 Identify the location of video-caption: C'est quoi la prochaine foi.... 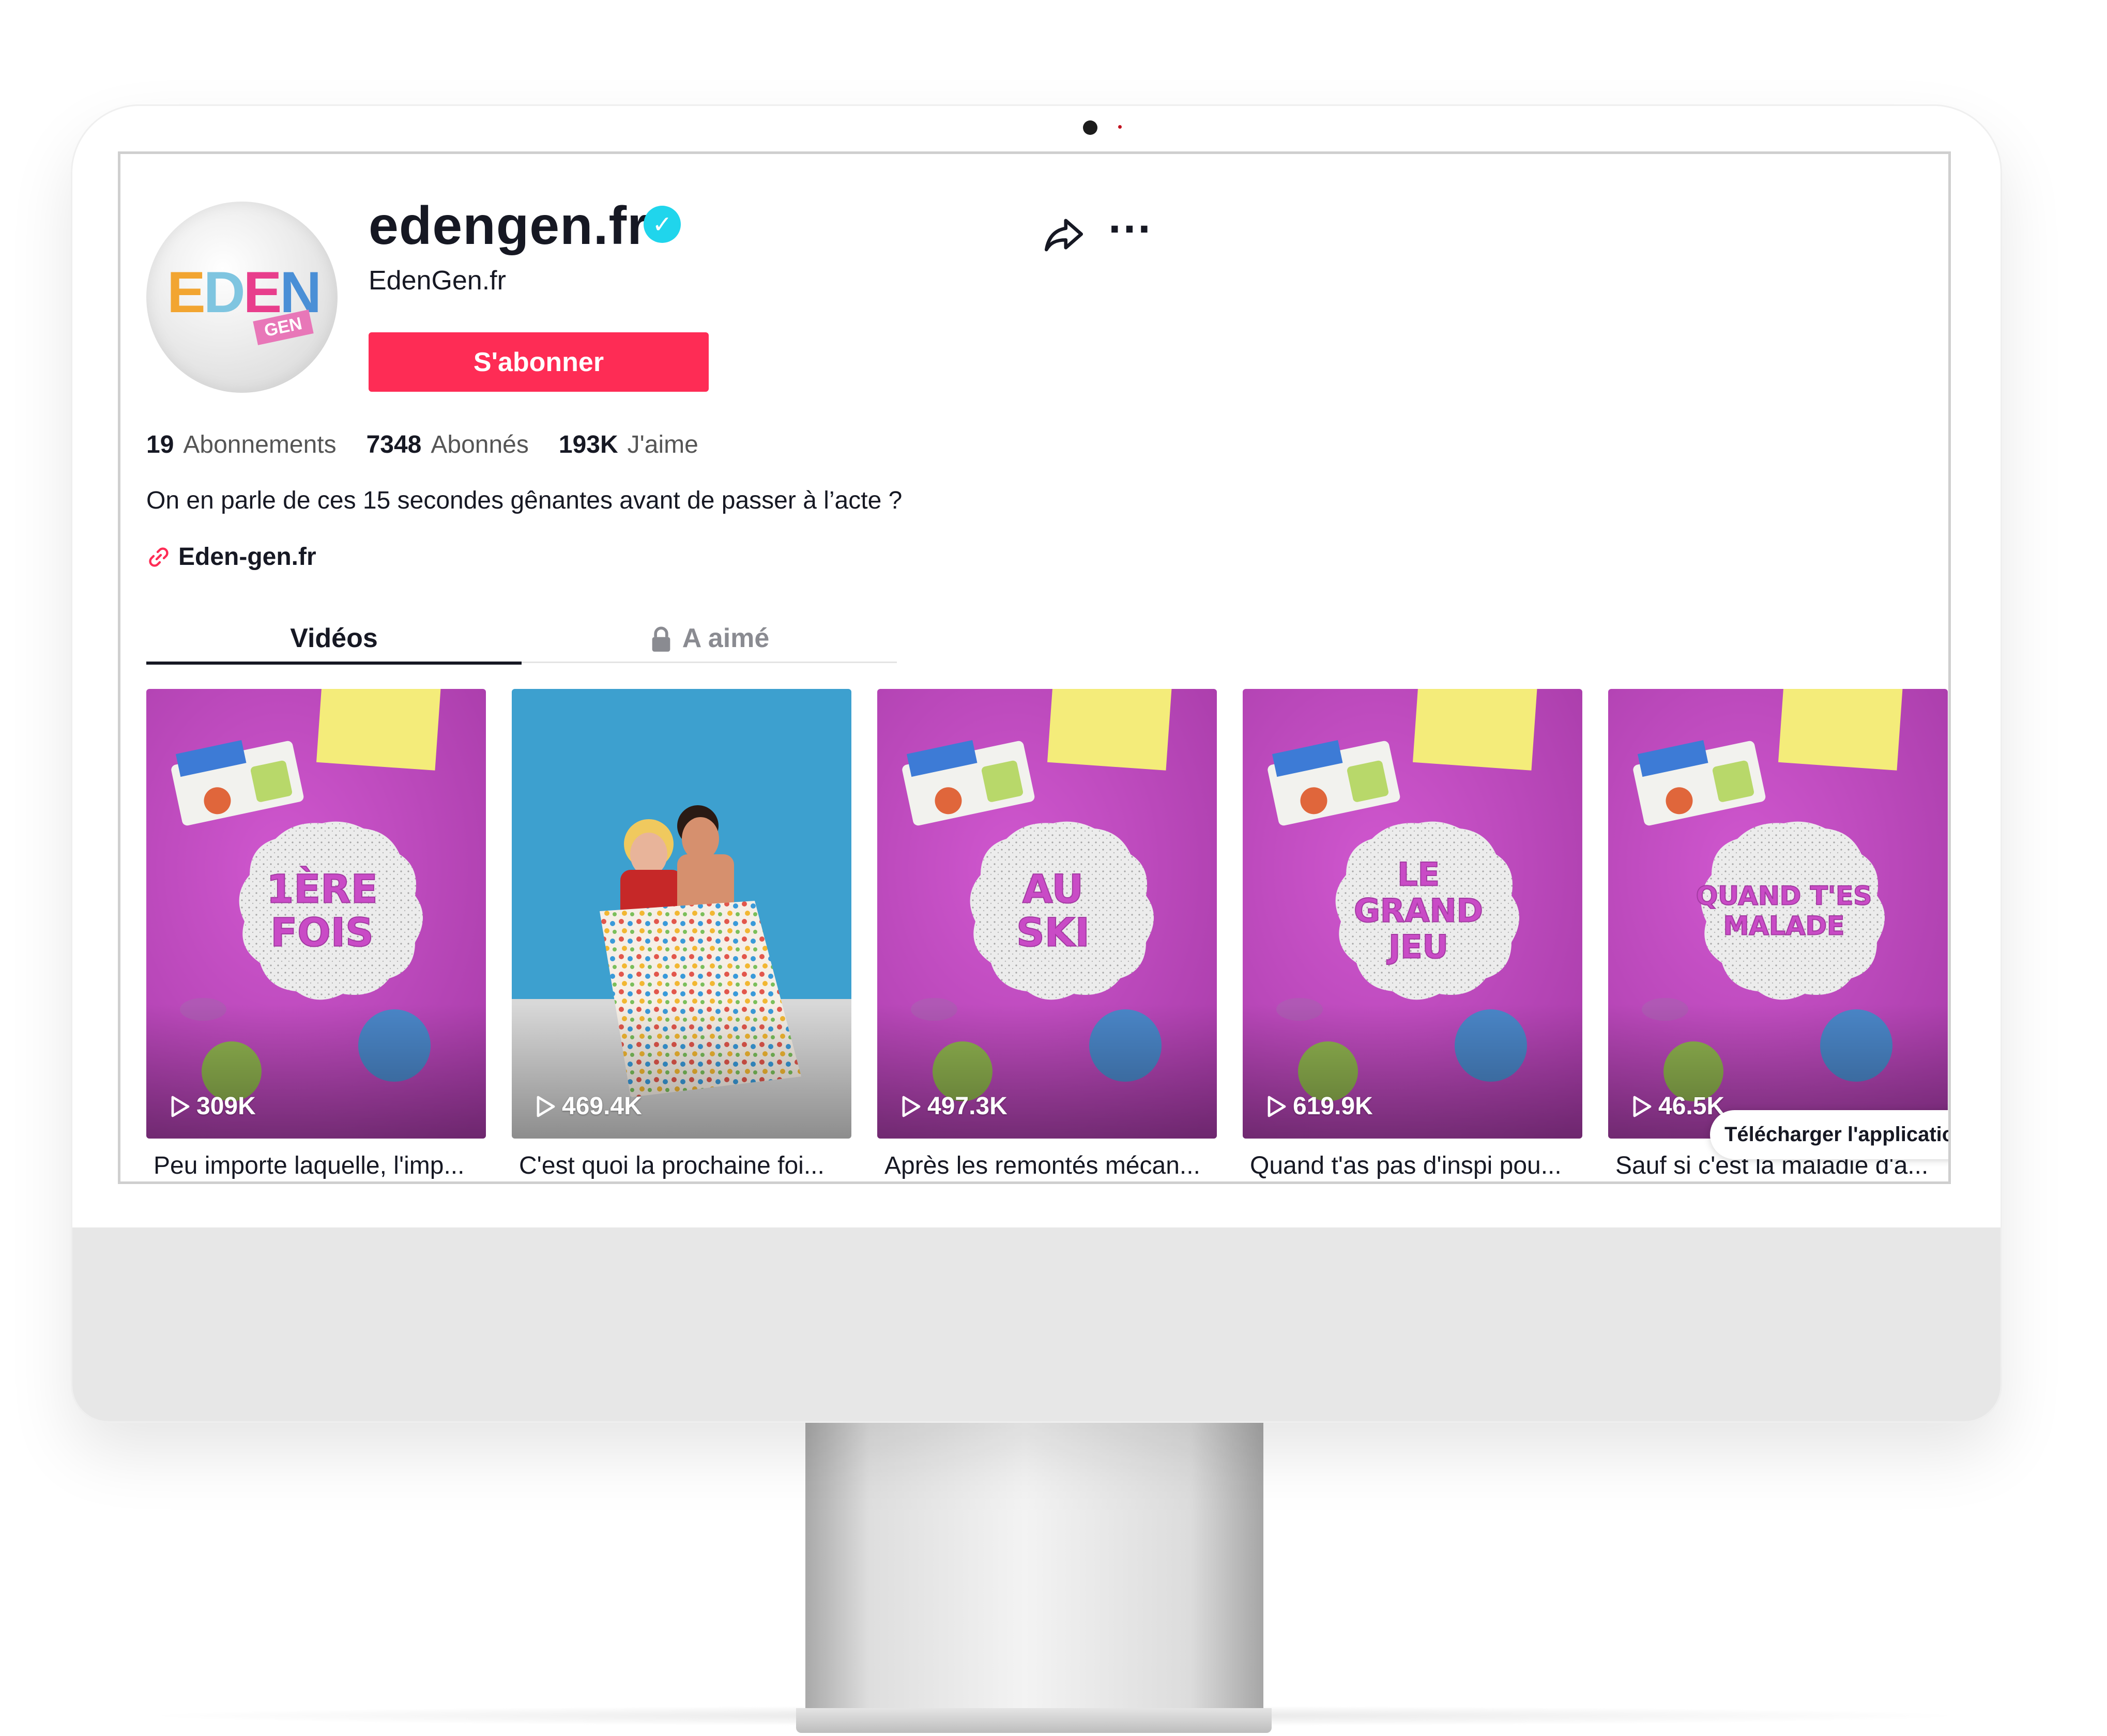
(681, 1165).